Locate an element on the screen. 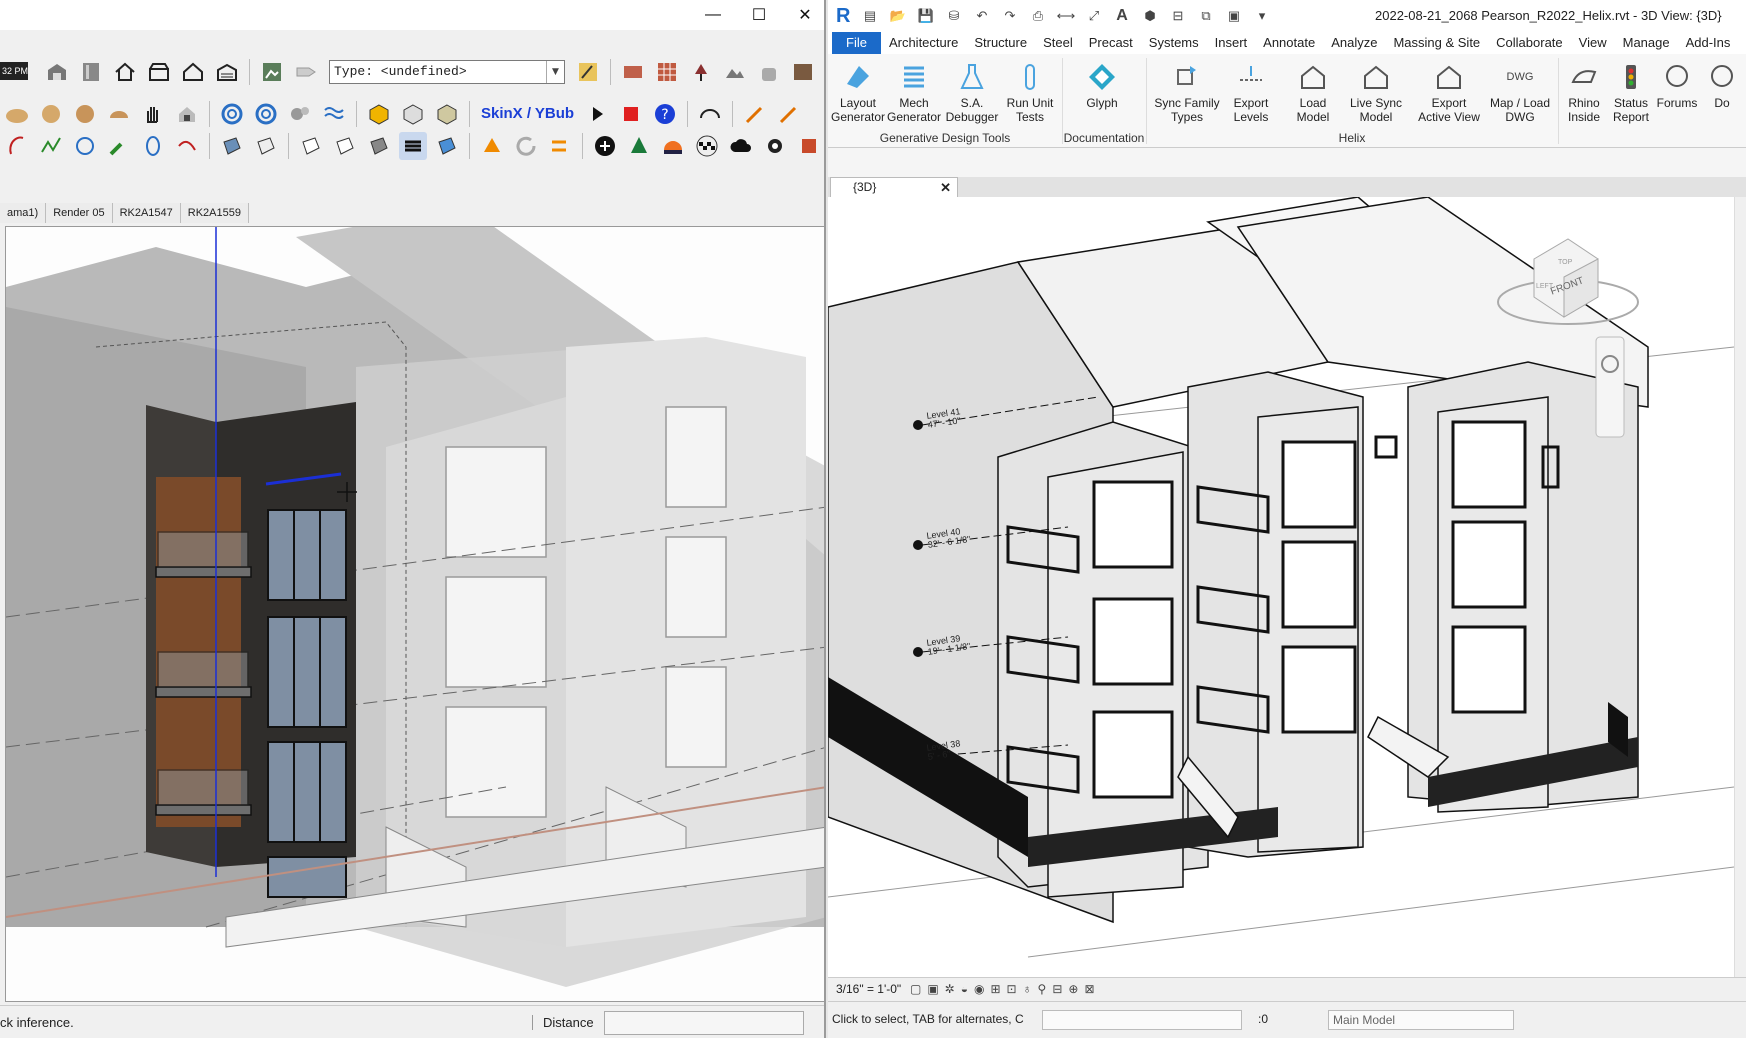  sync-central-icon: ⛁ is located at coordinates (954, 16).